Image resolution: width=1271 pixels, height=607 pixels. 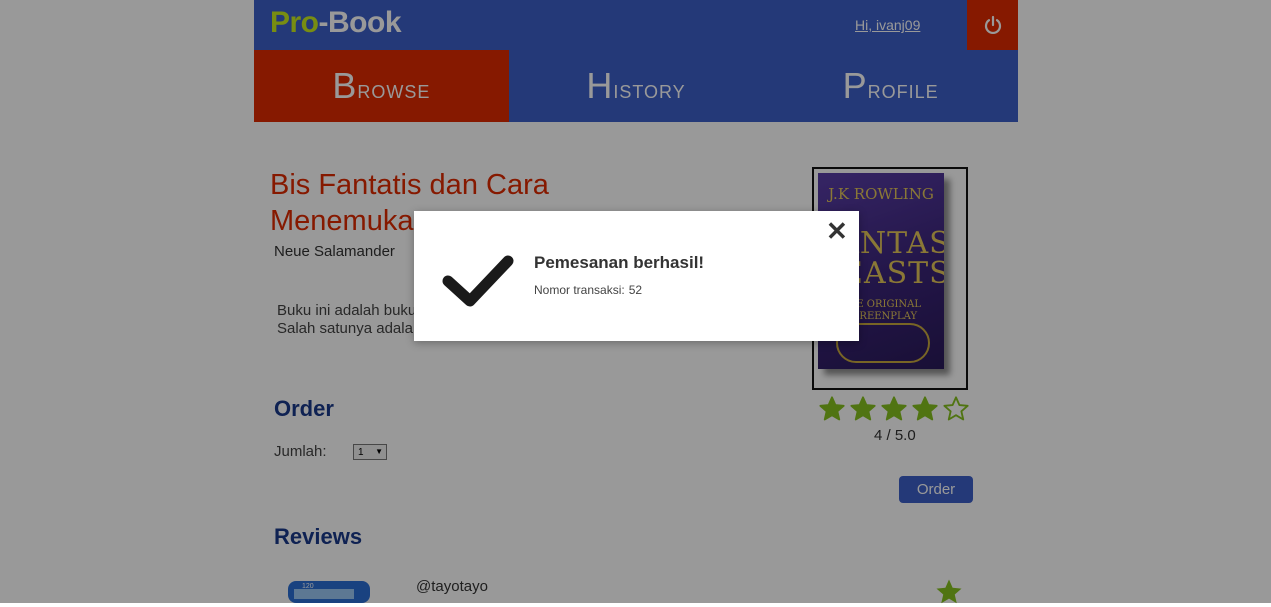 I want to click on transaction-label: Nomor transaksi:, so click(x=579, y=290).